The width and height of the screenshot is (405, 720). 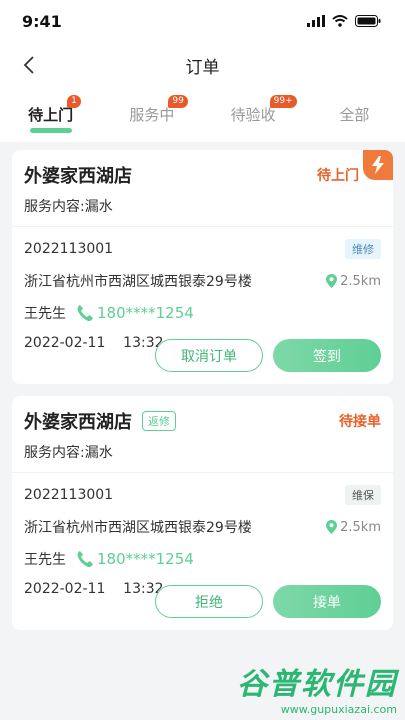 I want to click on watermark-url: www.gupuxiazai.com, so click(x=338, y=709).